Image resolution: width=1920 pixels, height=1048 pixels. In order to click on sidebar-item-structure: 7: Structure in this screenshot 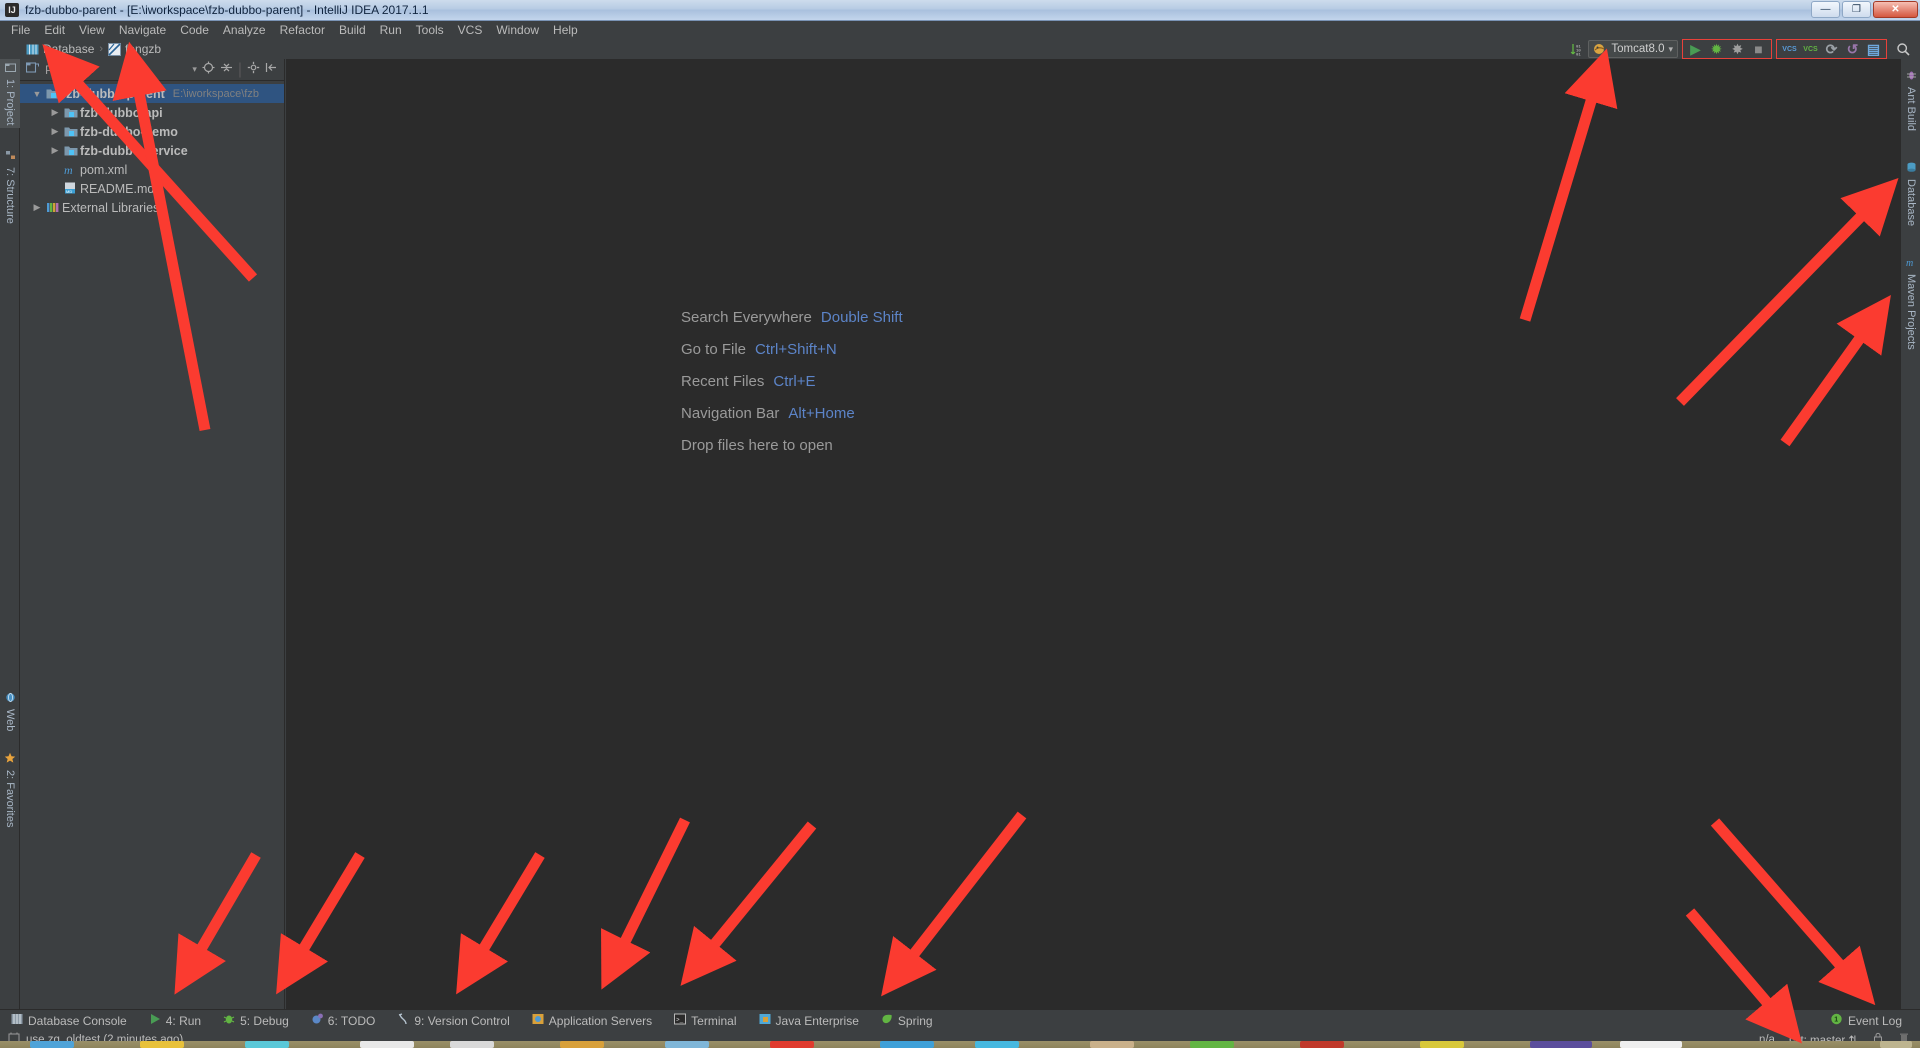, I will do `click(10, 187)`.